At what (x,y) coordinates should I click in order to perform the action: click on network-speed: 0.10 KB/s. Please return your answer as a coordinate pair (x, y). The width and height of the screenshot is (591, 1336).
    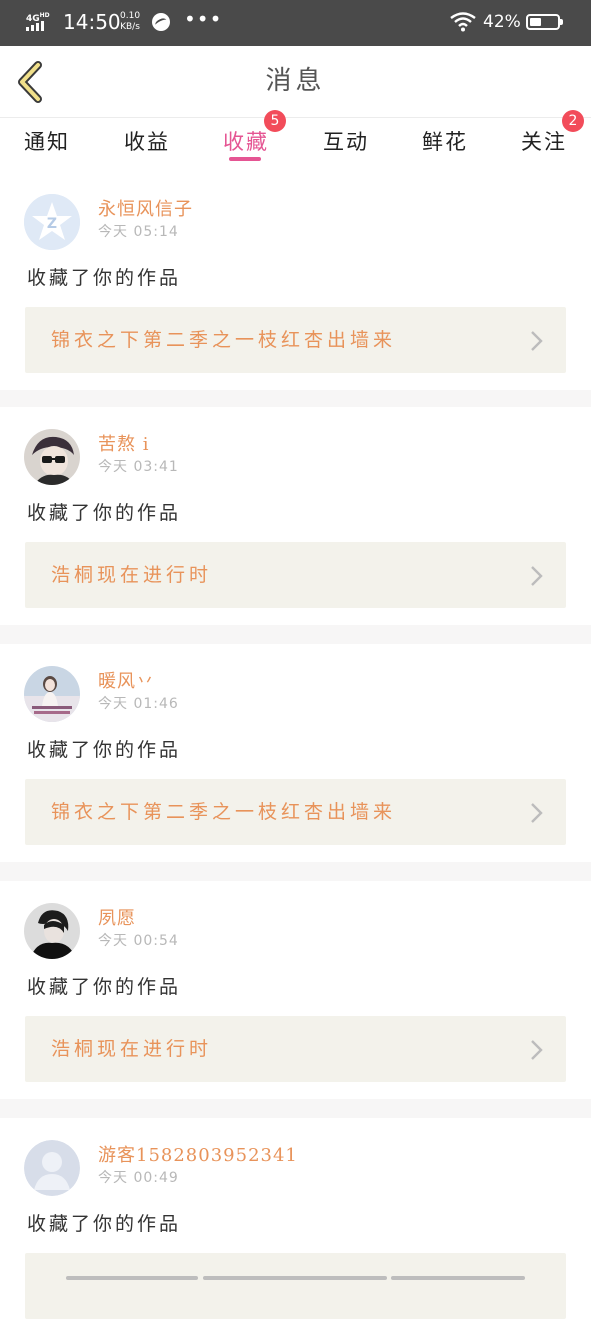
    Looking at the image, I should click on (130, 22).